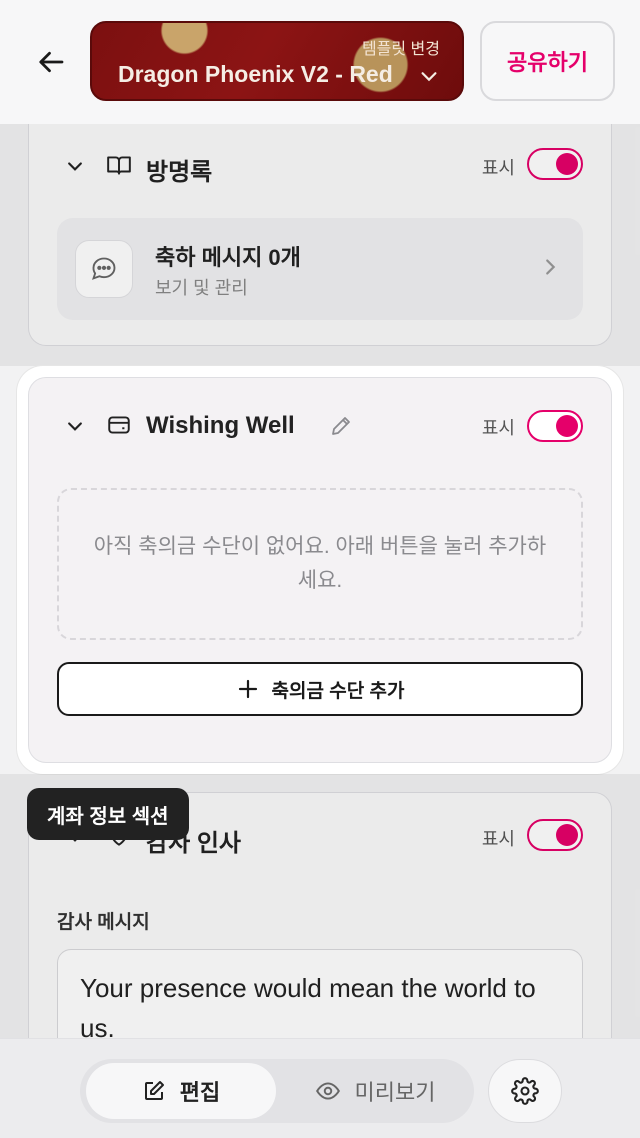 Image resolution: width=640 pixels, height=1138 pixels. I want to click on eye-icon, so click(327, 1091).